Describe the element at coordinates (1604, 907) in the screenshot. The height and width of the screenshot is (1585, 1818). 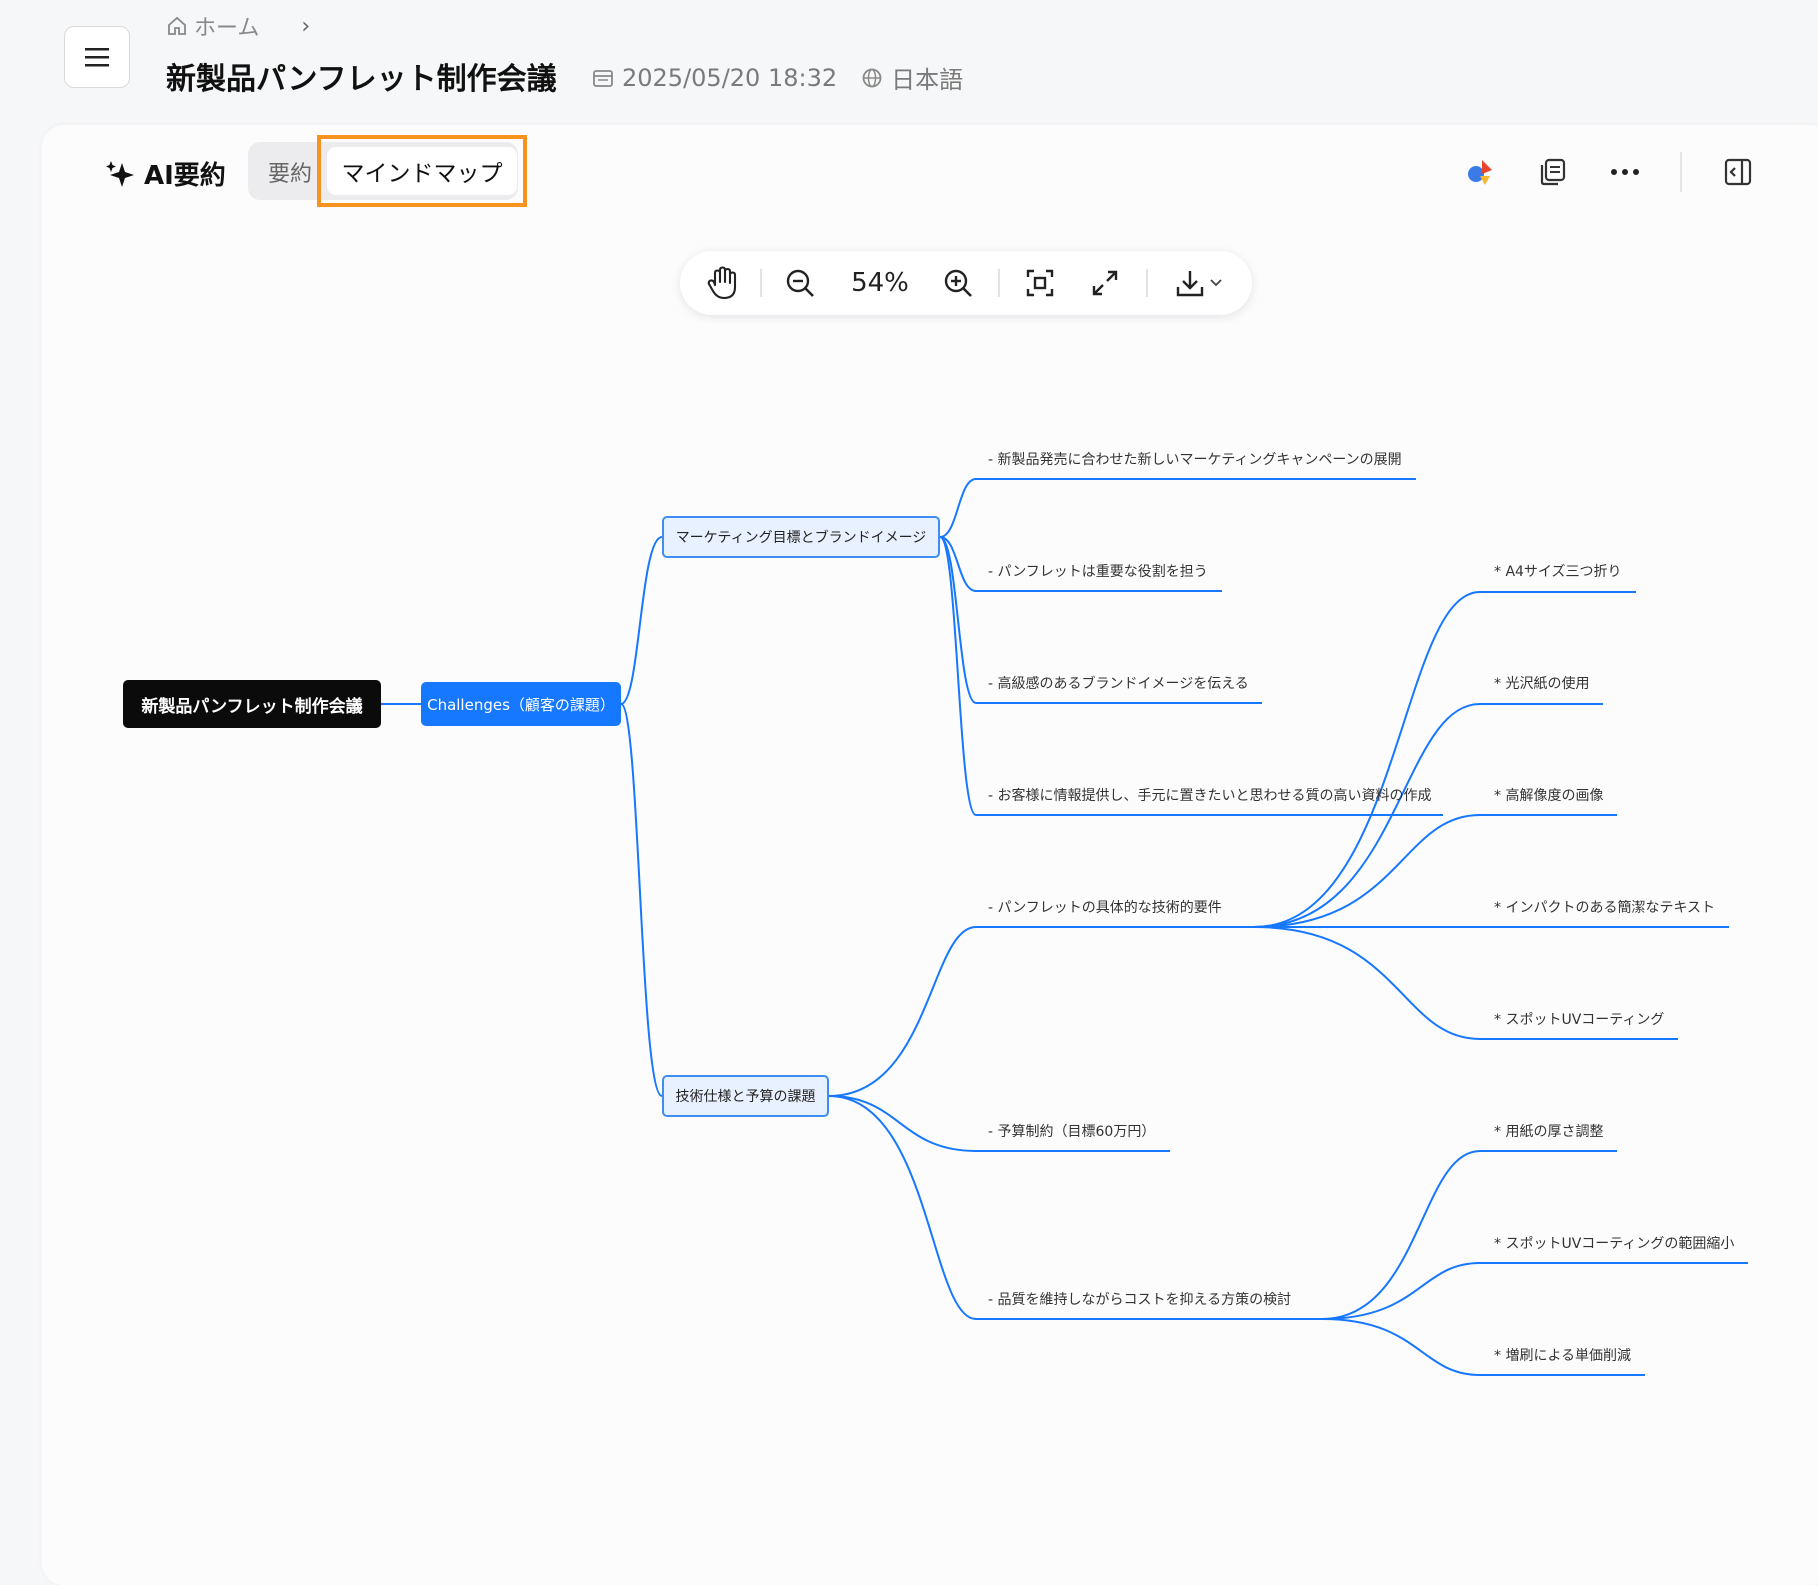
I see `mindmap-subleaf: * インパクトのある簡潔なテキスト` at that location.